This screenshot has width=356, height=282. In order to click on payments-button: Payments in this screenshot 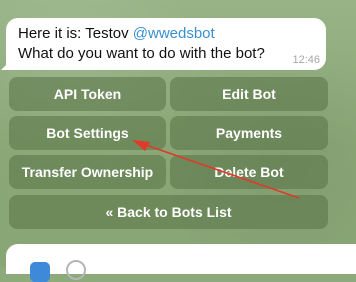, I will do `click(249, 133)`.